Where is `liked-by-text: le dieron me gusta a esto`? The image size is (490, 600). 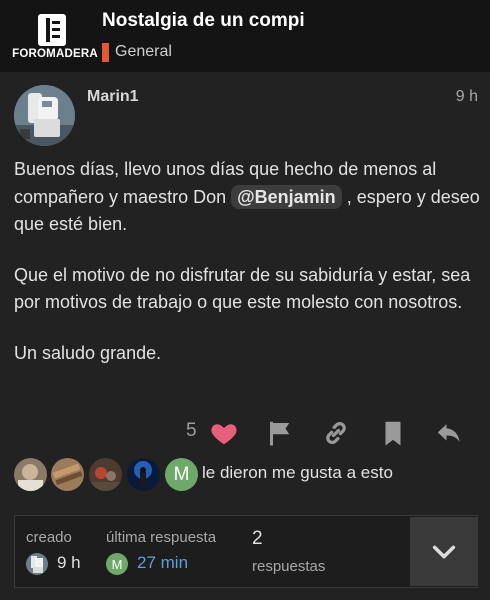 liked-by-text: le dieron me gusta a esto is located at coordinates (297, 472).